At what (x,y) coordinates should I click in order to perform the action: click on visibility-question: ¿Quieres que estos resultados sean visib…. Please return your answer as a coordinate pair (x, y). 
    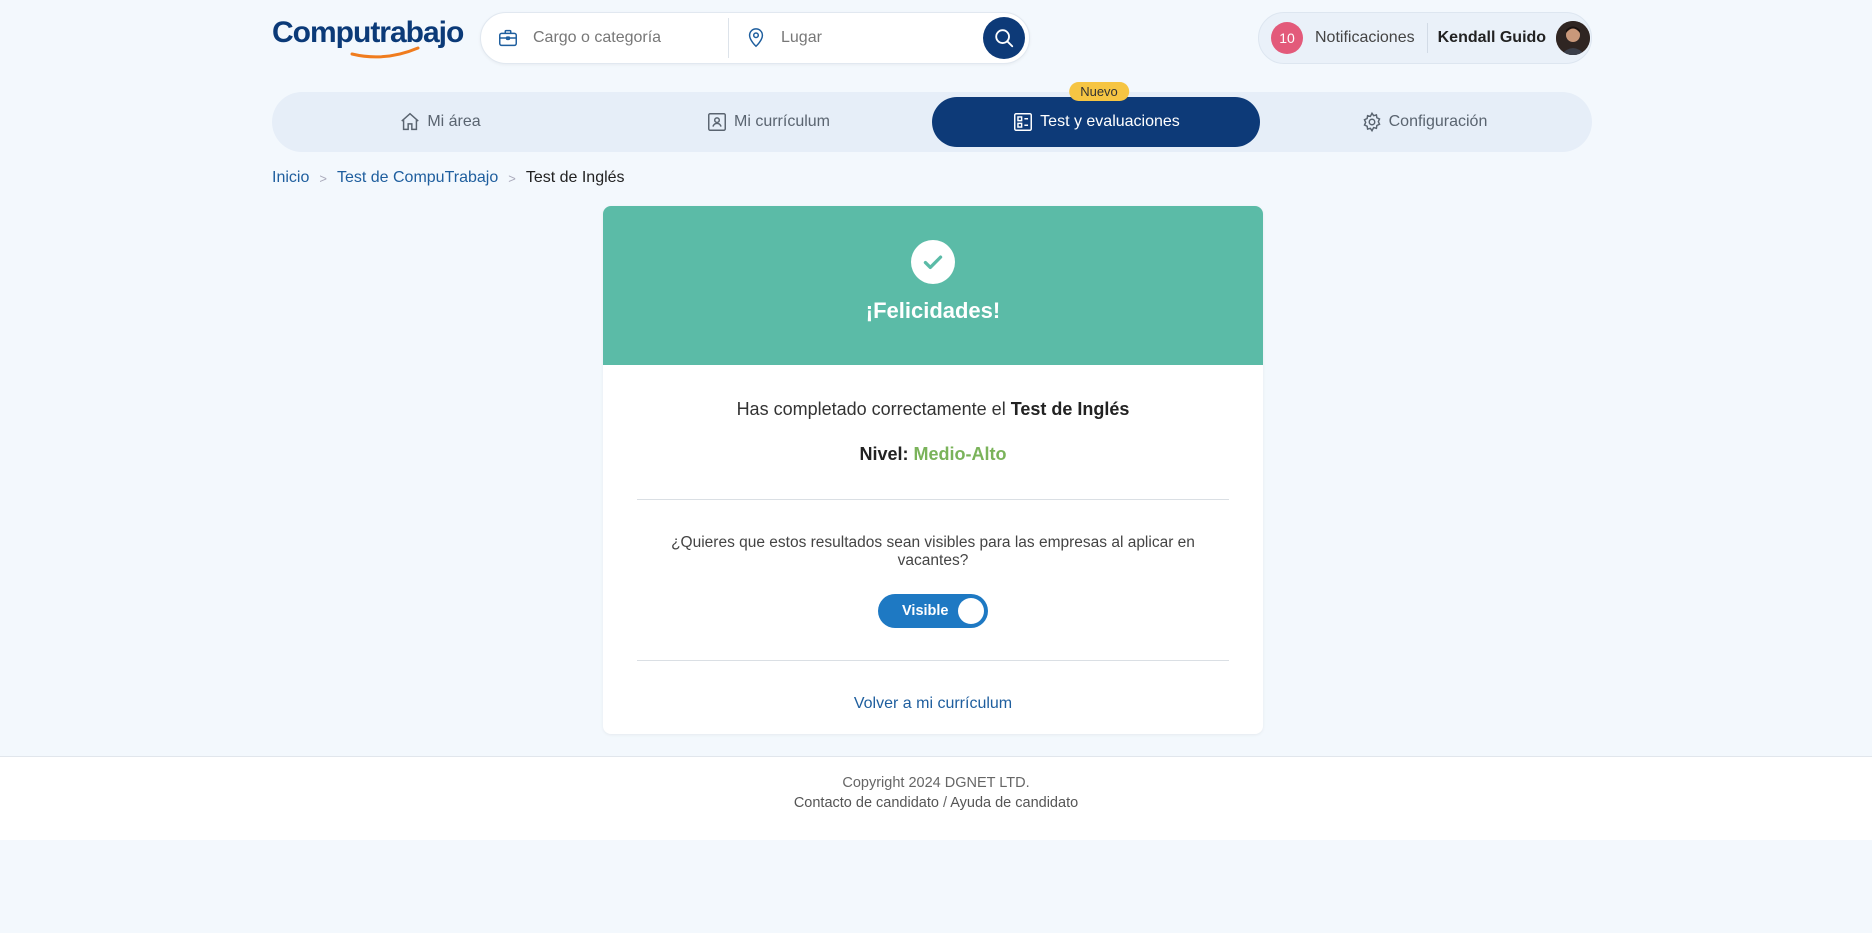
    Looking at the image, I should click on (933, 551).